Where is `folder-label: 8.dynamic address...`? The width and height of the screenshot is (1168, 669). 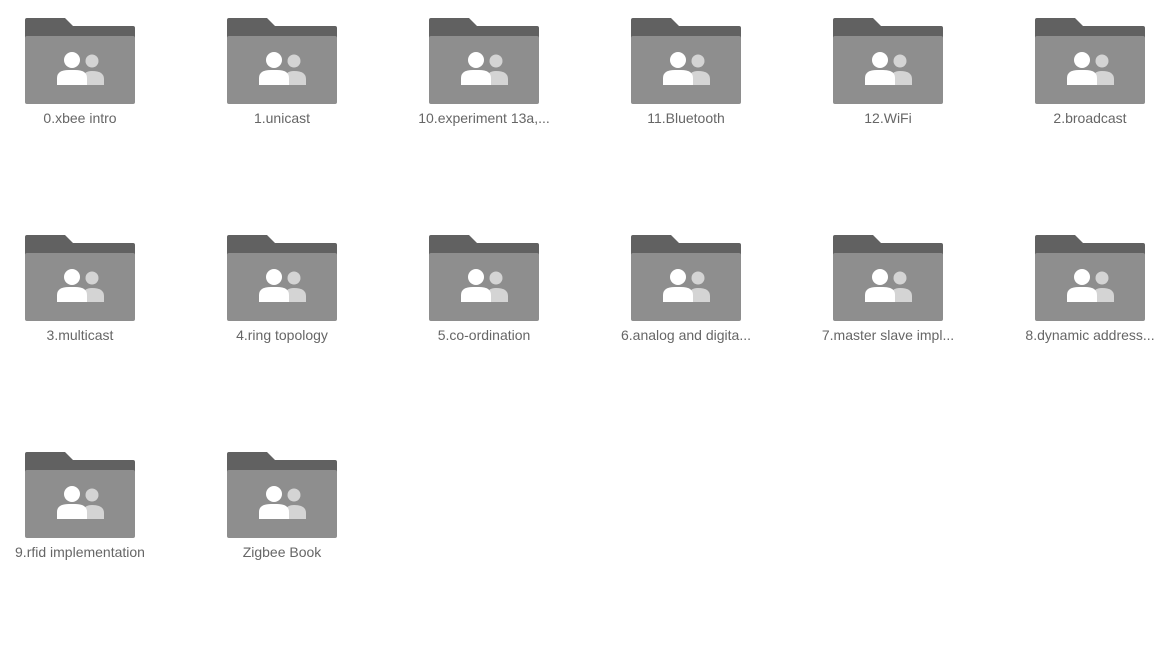
folder-label: 8.dynamic address... is located at coordinates (1090, 335).